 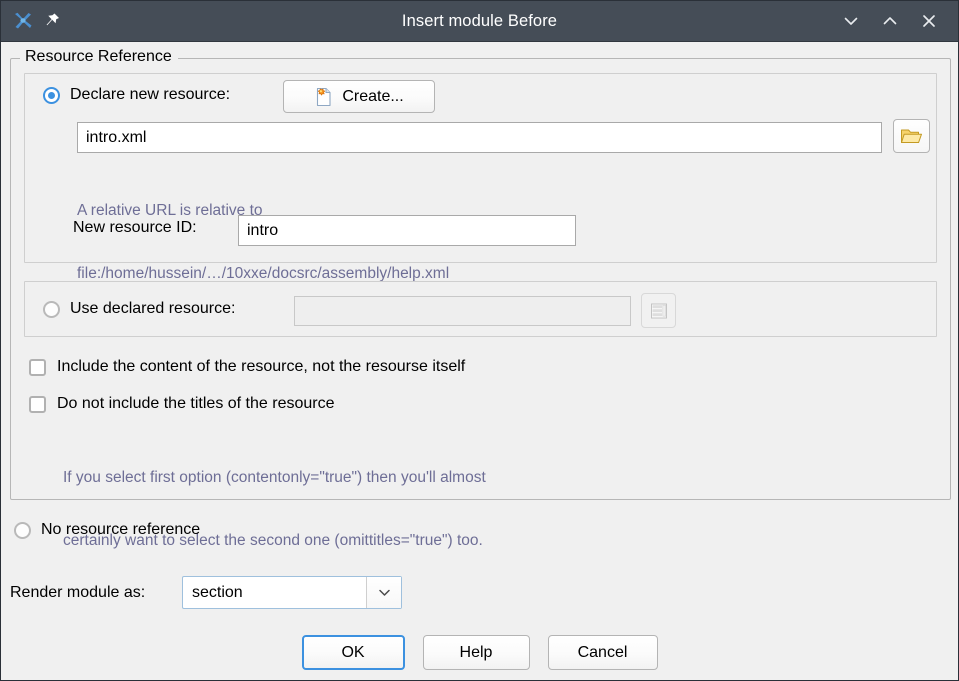 I want to click on no-resource-reference-row: No resource reference, so click(x=107, y=530).